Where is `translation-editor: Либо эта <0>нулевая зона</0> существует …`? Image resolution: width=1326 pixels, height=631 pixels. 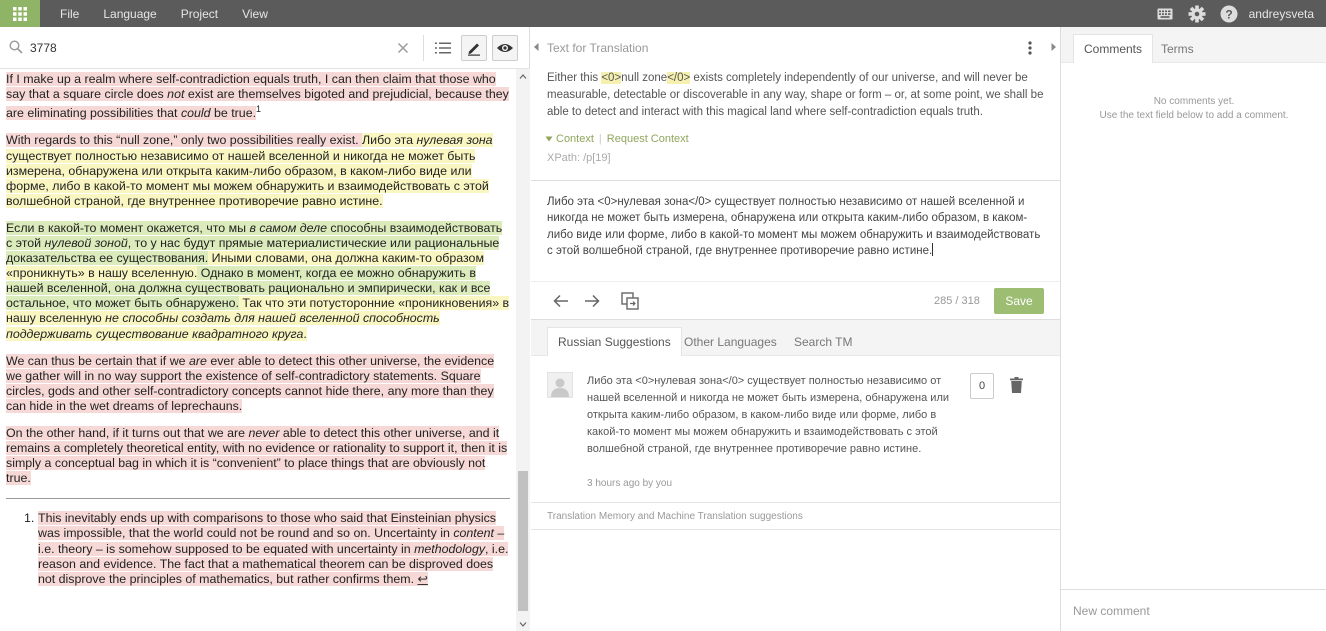 translation-editor: Либо эта <0>нулевая зона</0> существует … is located at coordinates (795, 231).